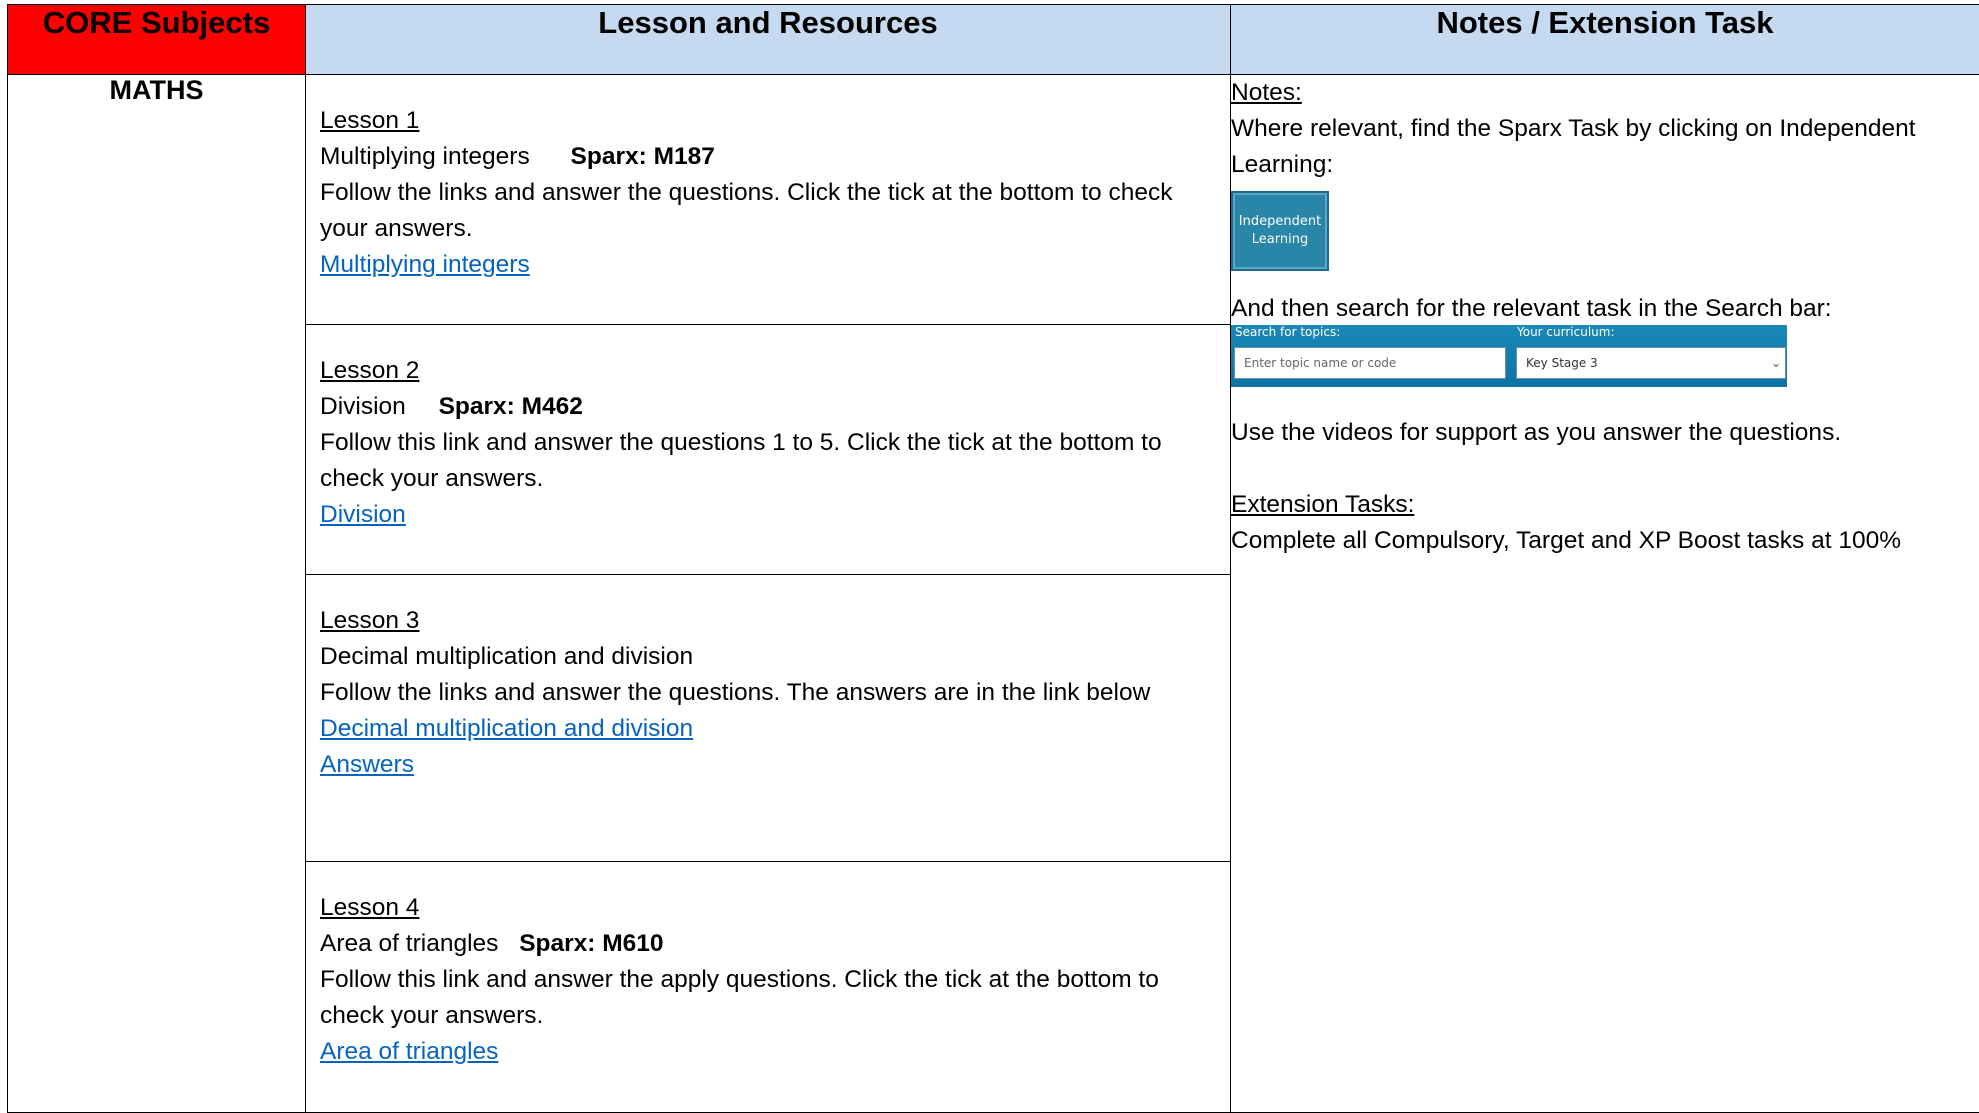 Image resolution: width=1979 pixels, height=1113 pixels. What do you see at coordinates (1566, 332) in the screenshot?
I see `curriculum-label: Your curriculum:` at bounding box center [1566, 332].